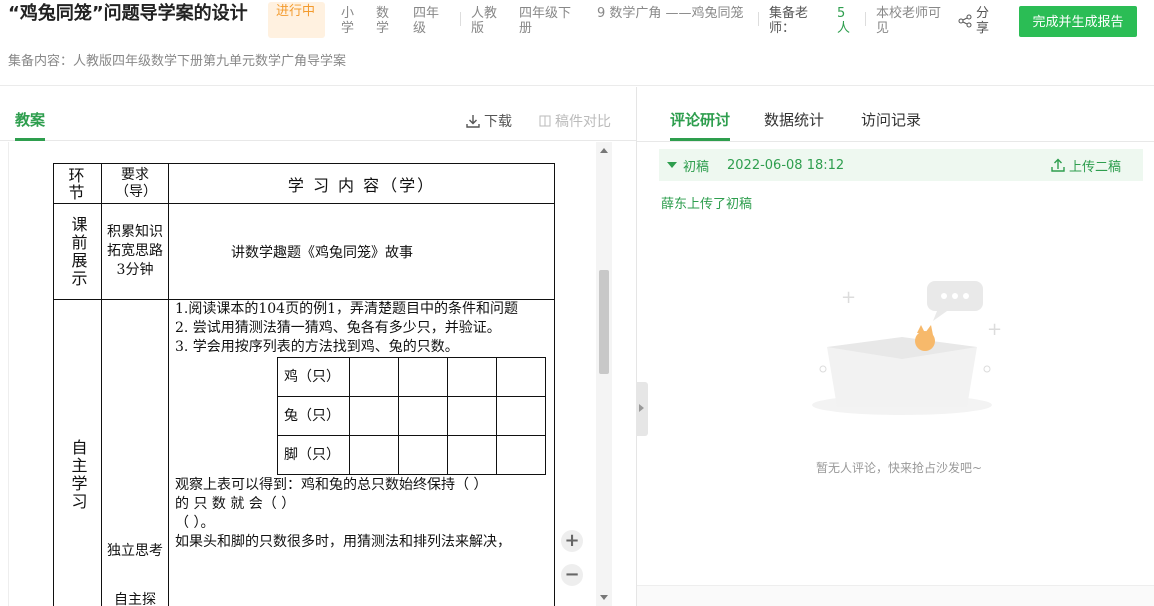 Image resolution: width=1154 pixels, height=606 pixels. I want to click on compare-icon, so click(545, 121).